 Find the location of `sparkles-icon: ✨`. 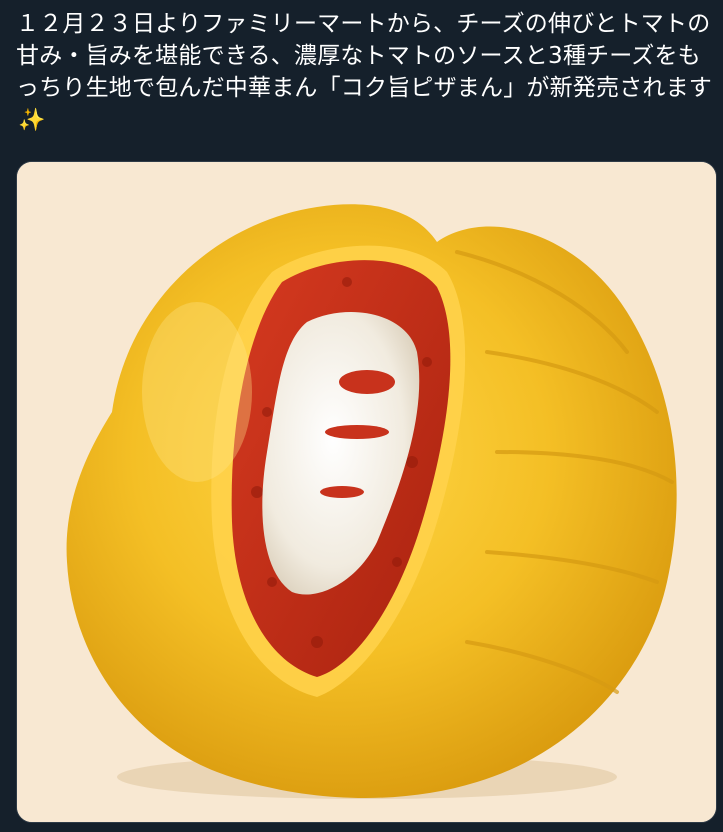

sparkles-icon: ✨ is located at coordinates (32, 120).